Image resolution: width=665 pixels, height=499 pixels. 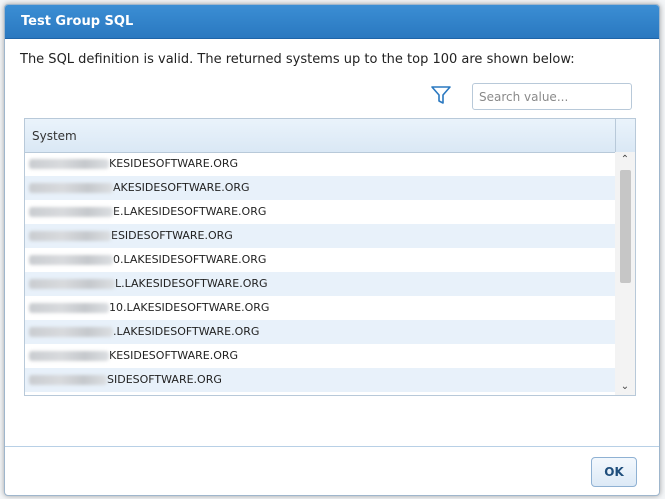 What do you see at coordinates (320, 260) in the screenshot?
I see `table-row: 0.LAKESIDESOFTWARE.ORG` at bounding box center [320, 260].